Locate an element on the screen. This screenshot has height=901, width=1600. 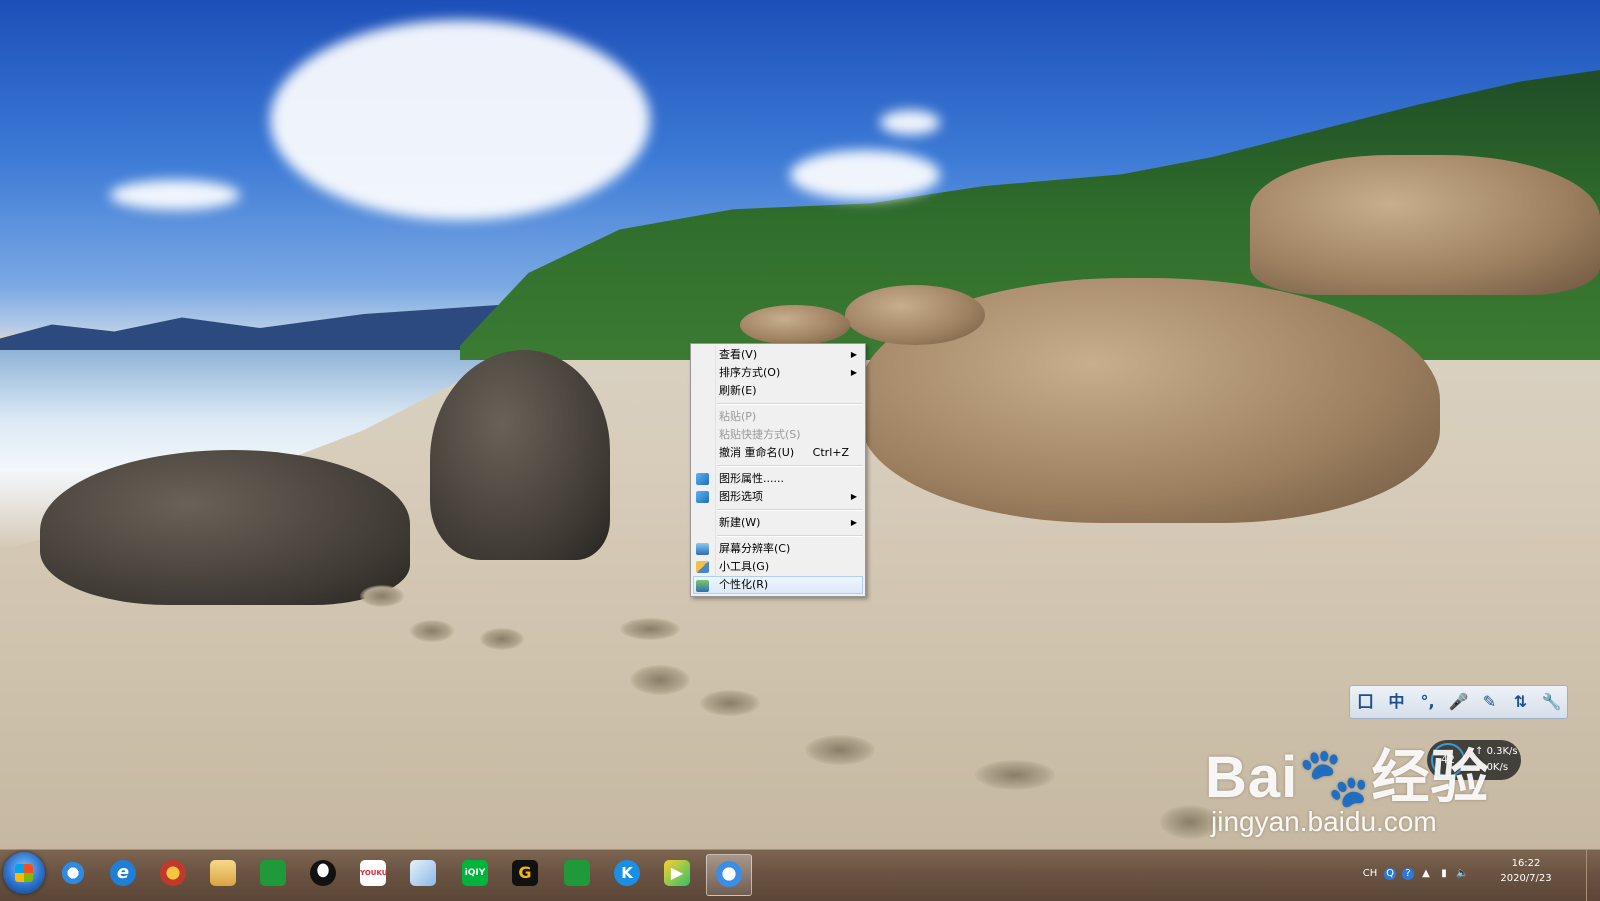
g-app-icon: G is located at coordinates (525, 873).